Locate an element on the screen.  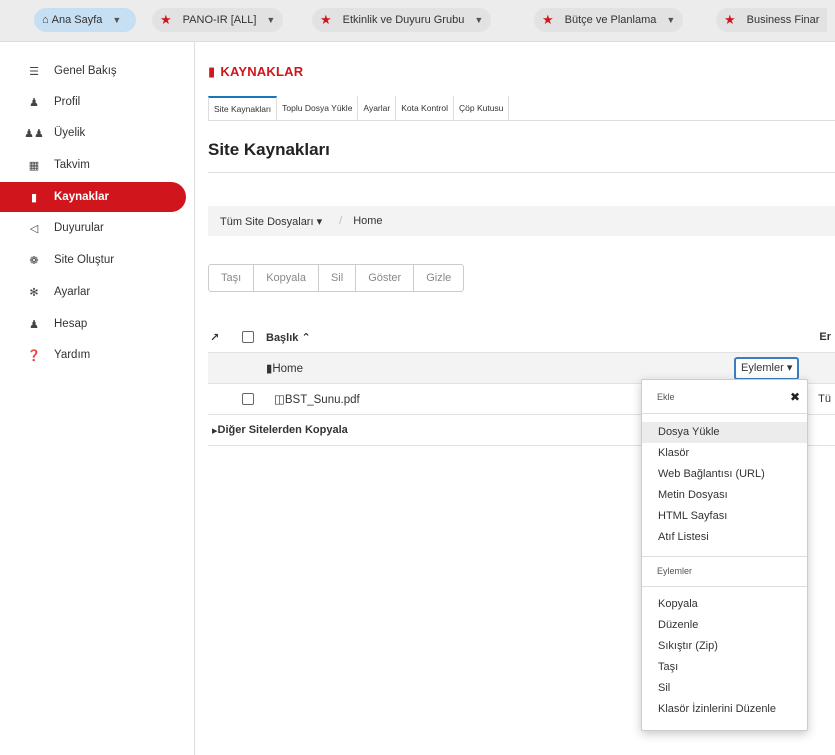
row-extra-truncated: Tü is located at coordinates (824, 399).